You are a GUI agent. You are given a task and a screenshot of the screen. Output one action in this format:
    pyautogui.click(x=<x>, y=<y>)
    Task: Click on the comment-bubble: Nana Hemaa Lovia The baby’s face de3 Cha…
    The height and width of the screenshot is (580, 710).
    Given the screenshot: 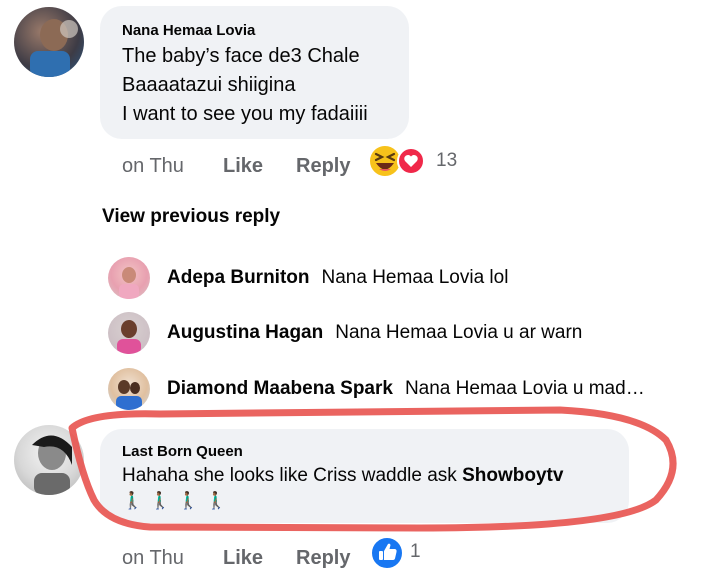 What is the action you would take?
    pyautogui.click(x=254, y=72)
    